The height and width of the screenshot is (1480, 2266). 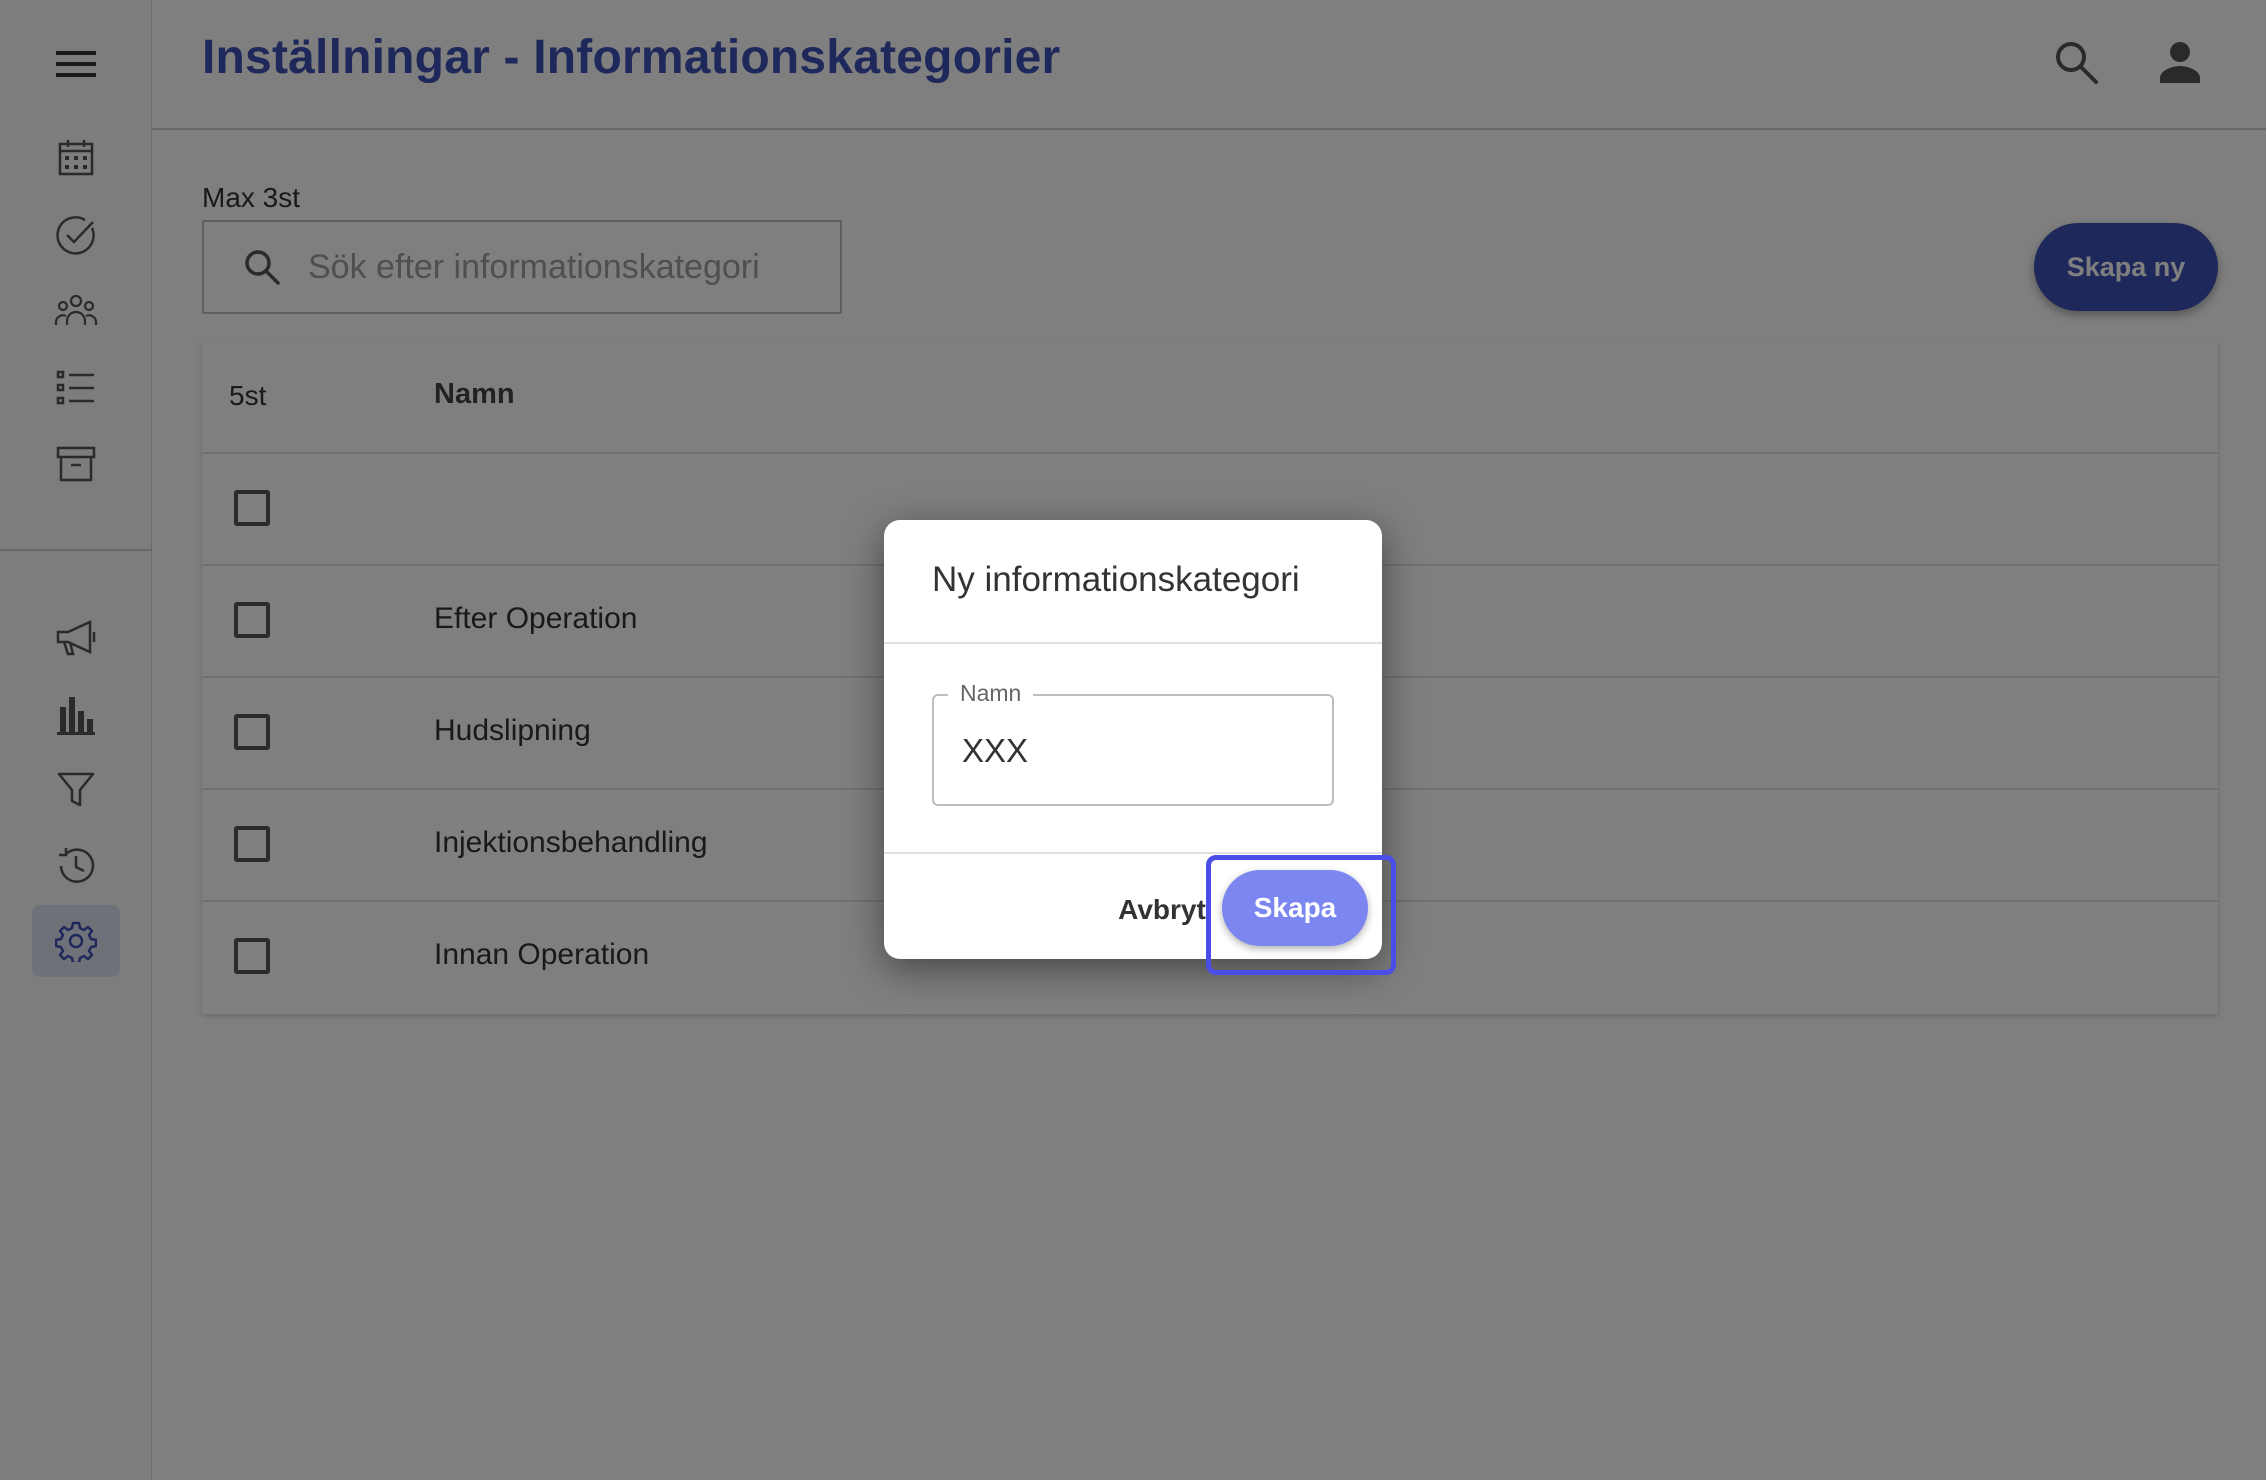 What do you see at coordinates (1132, 751) in the screenshot?
I see `name-input` at bounding box center [1132, 751].